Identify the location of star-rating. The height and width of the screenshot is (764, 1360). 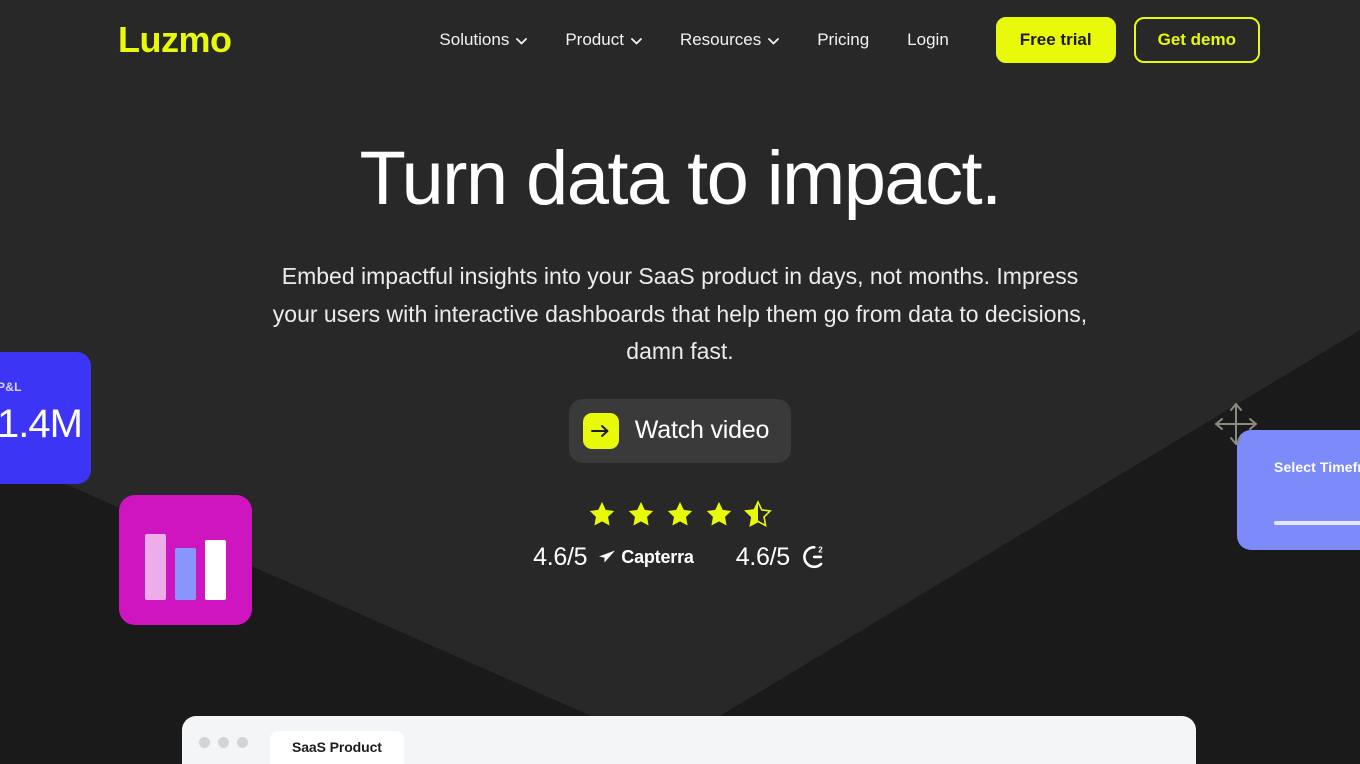
(680, 514).